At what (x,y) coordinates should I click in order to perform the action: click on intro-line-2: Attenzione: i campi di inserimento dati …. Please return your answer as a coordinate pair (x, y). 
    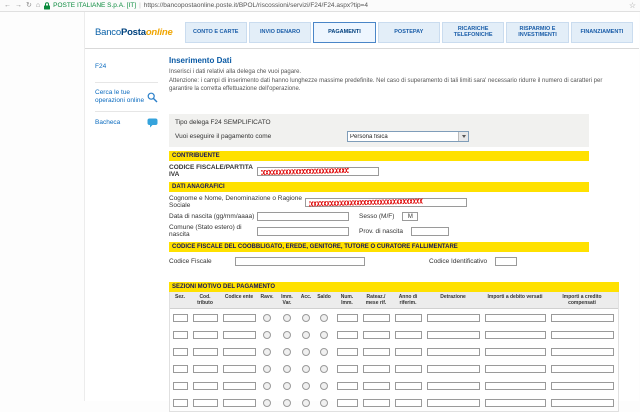
    Looking at the image, I should click on (386, 85).